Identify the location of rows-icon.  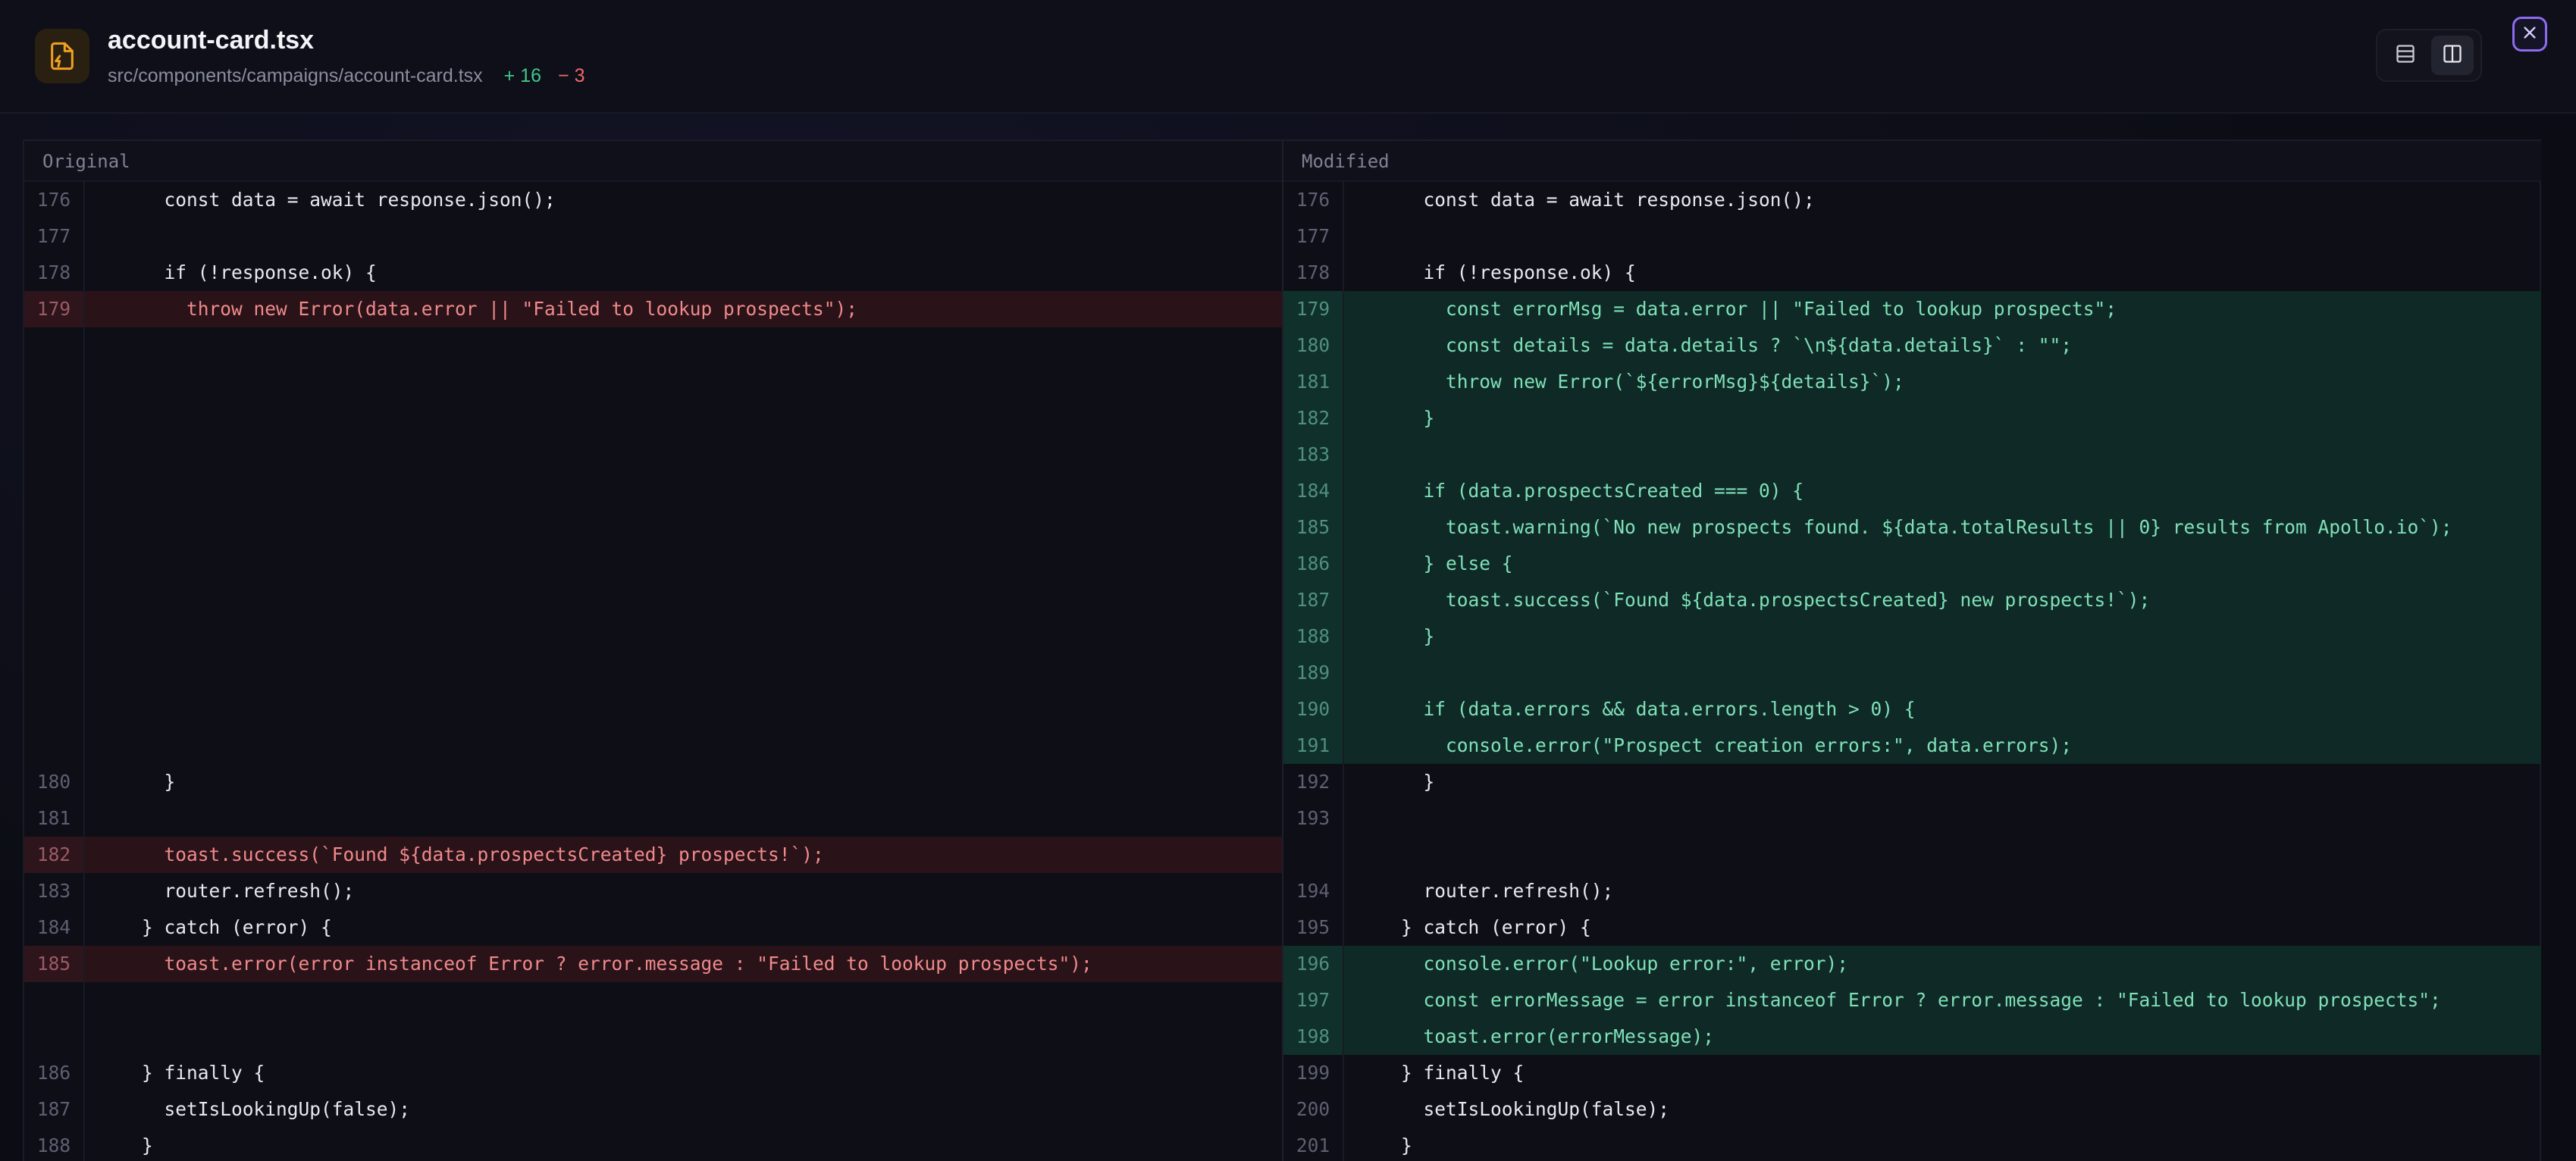
(2405, 56).